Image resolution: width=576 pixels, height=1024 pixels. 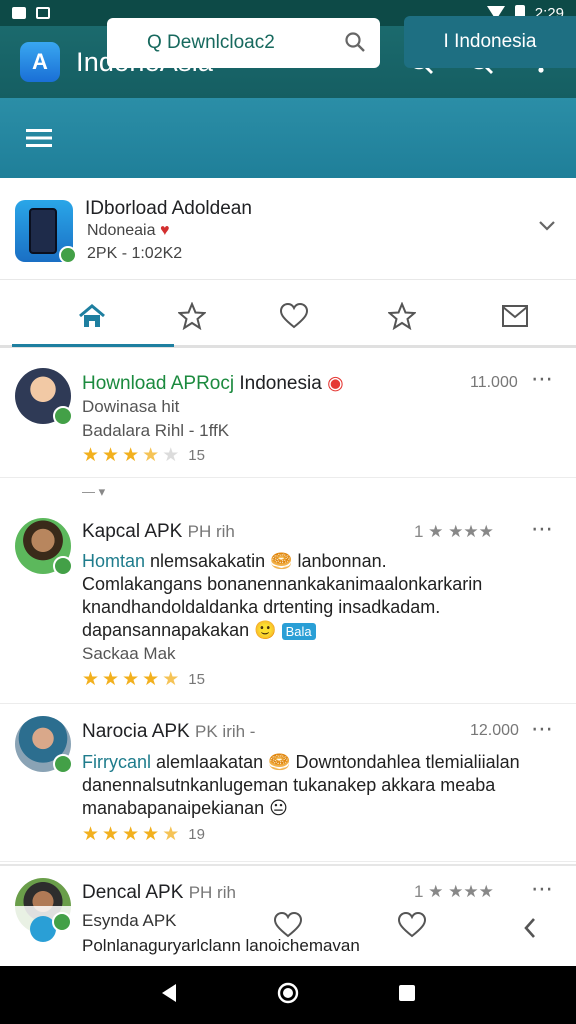 I want to click on chevron-down-icon, so click(x=547, y=228).